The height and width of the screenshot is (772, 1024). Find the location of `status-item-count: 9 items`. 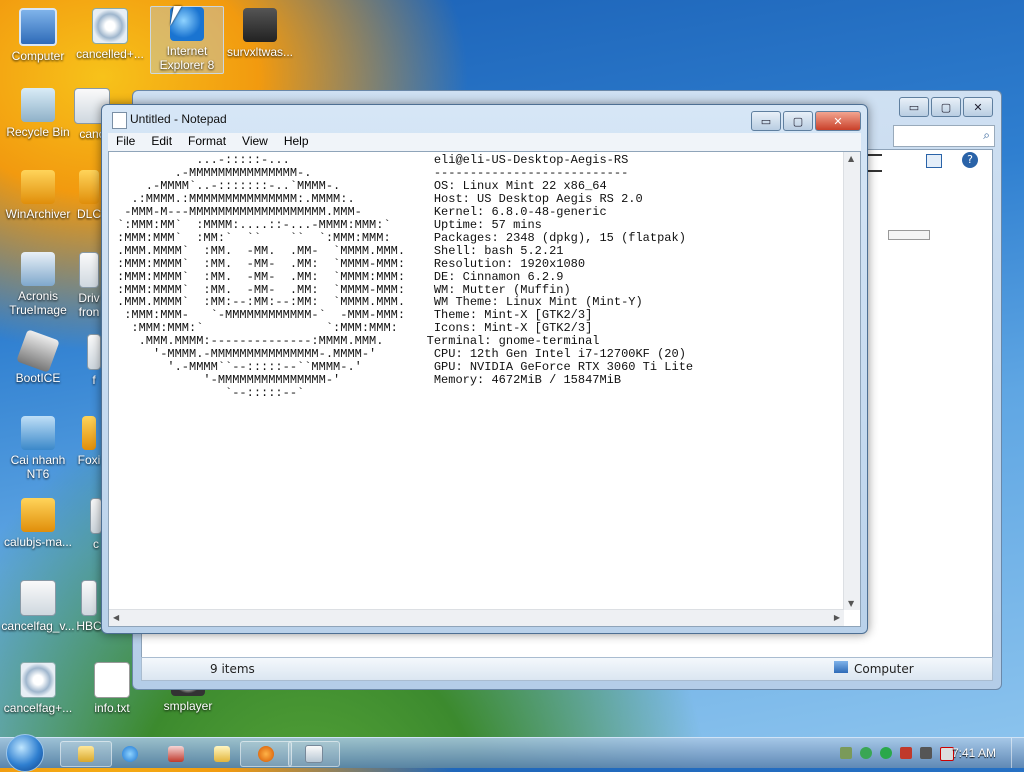

status-item-count: 9 items is located at coordinates (232, 669).